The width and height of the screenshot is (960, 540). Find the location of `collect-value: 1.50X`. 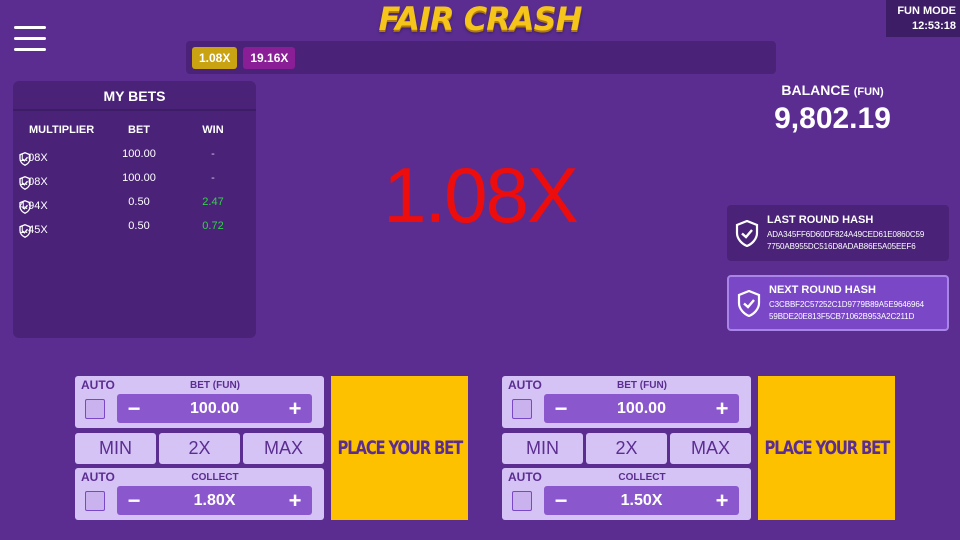

collect-value: 1.50X is located at coordinates (642, 501).